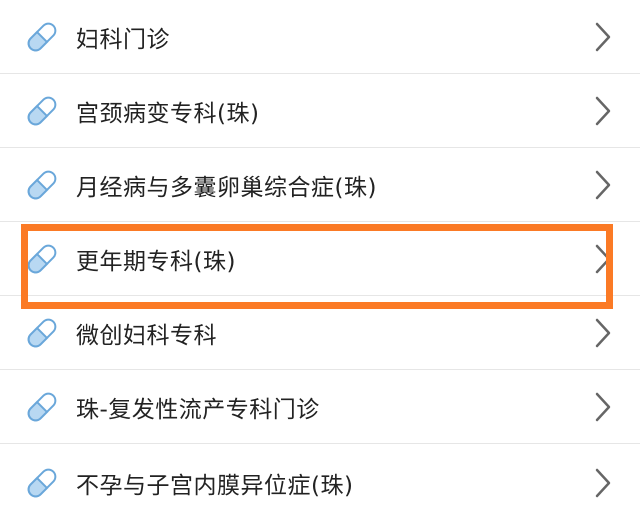 This screenshot has height=520, width=640. I want to click on list-item-recurrent-miscarriage: 珠-复发性流产专科门诊, so click(320, 407).